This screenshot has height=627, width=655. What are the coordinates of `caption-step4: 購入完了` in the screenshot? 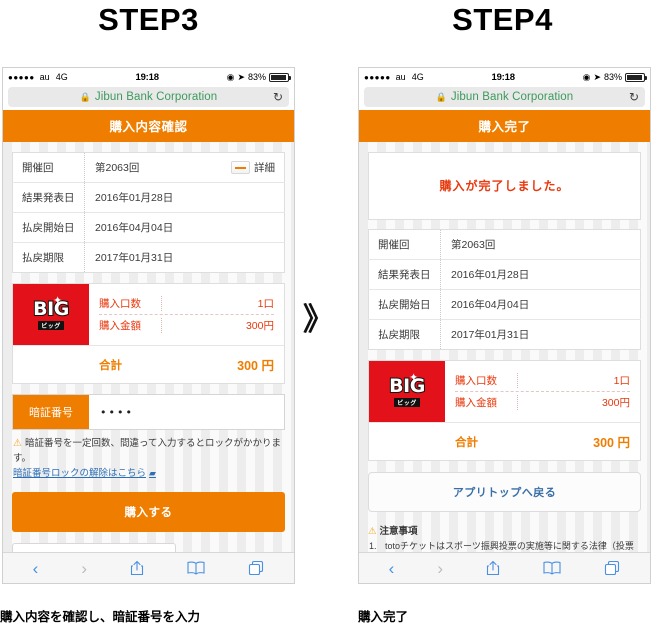 It's located at (383, 617).